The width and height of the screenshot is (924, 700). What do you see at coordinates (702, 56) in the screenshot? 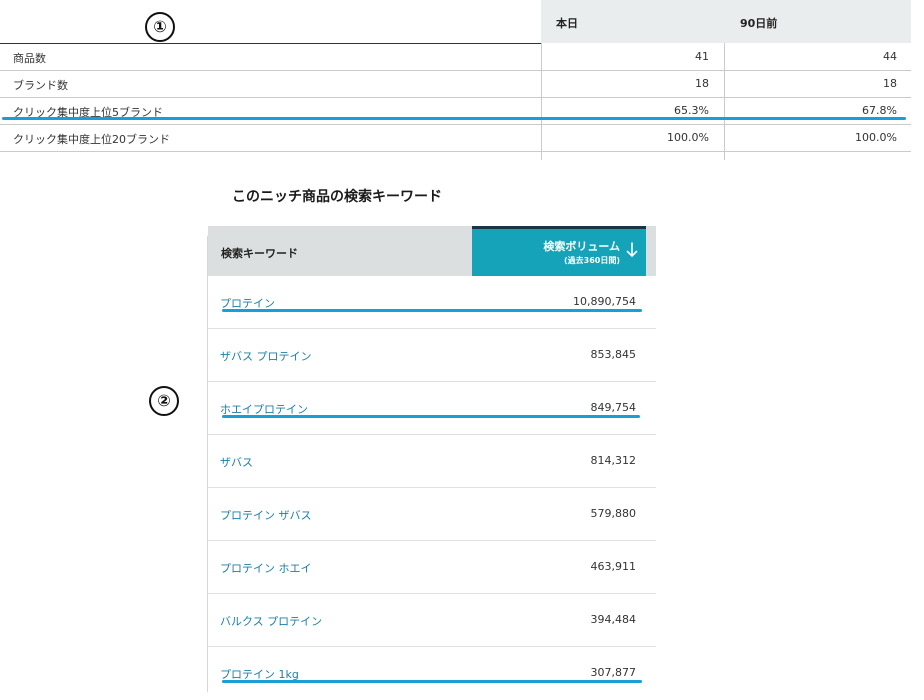
I see `row-today-value: 41` at bounding box center [702, 56].